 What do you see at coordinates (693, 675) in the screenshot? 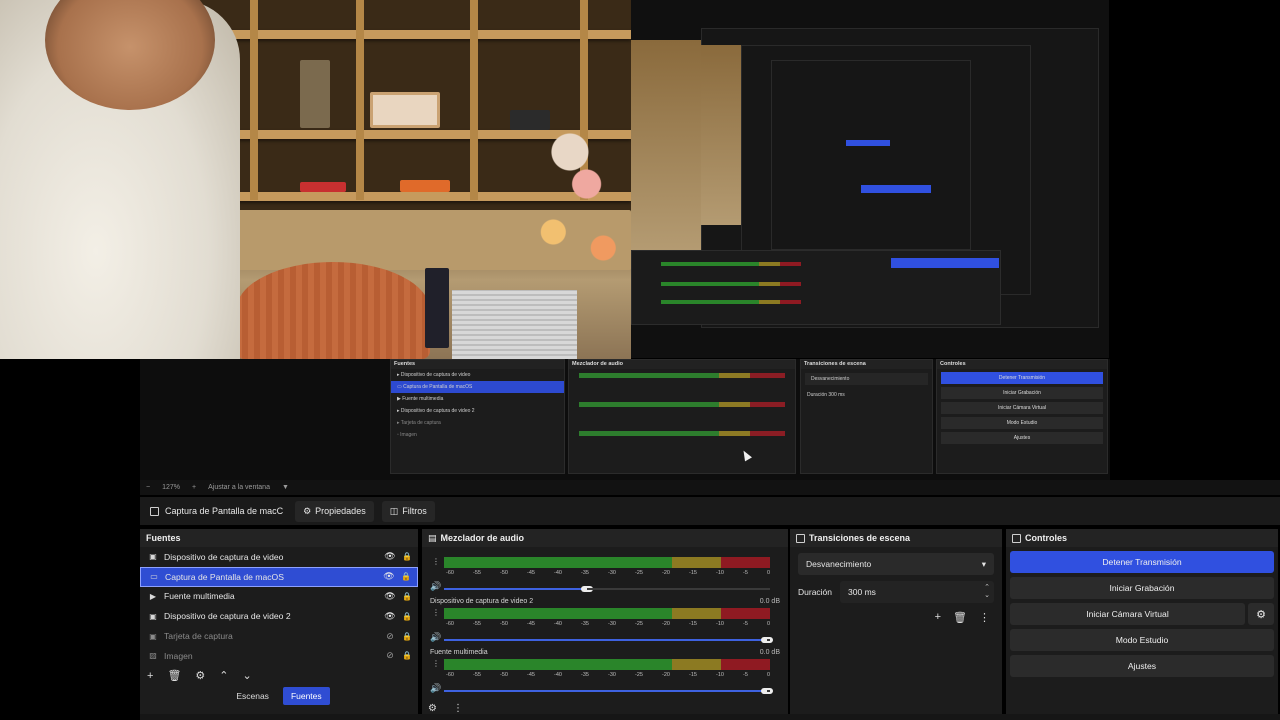
I see `meter-tick: -15` at bounding box center [693, 675].